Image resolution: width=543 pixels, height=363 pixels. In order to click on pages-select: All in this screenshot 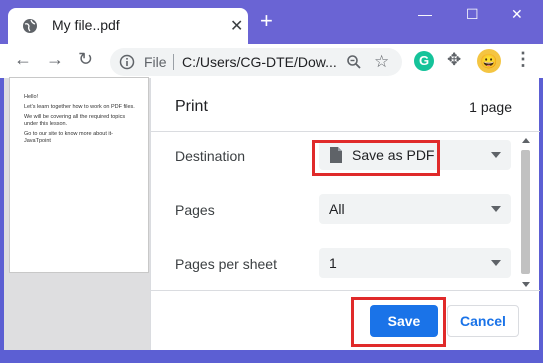, I will do `click(415, 209)`.